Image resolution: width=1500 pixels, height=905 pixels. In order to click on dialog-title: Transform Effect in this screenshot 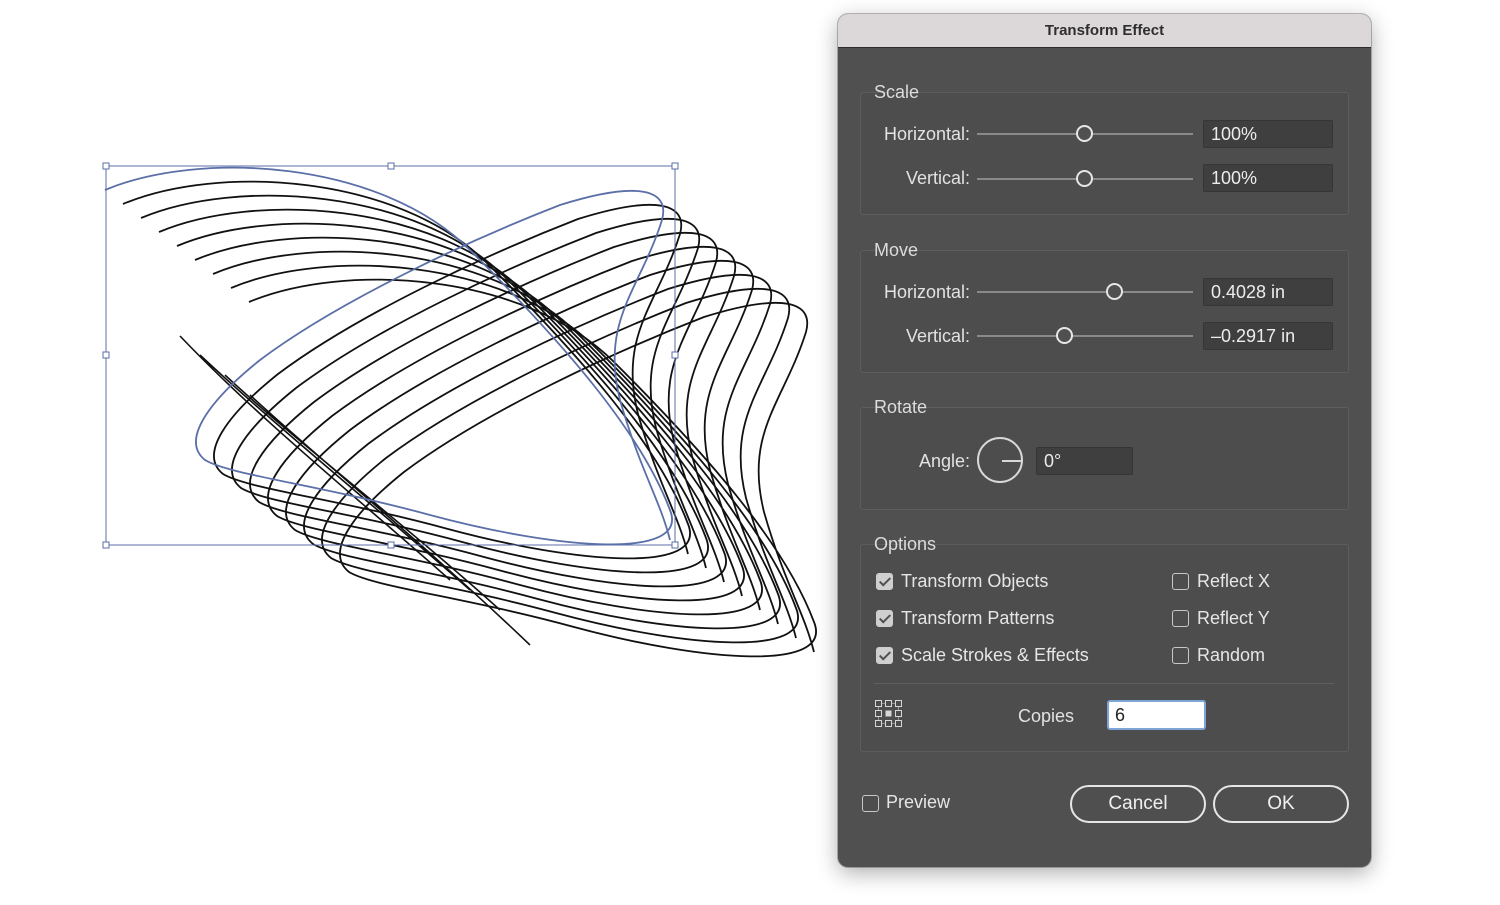, I will do `click(1104, 30)`.